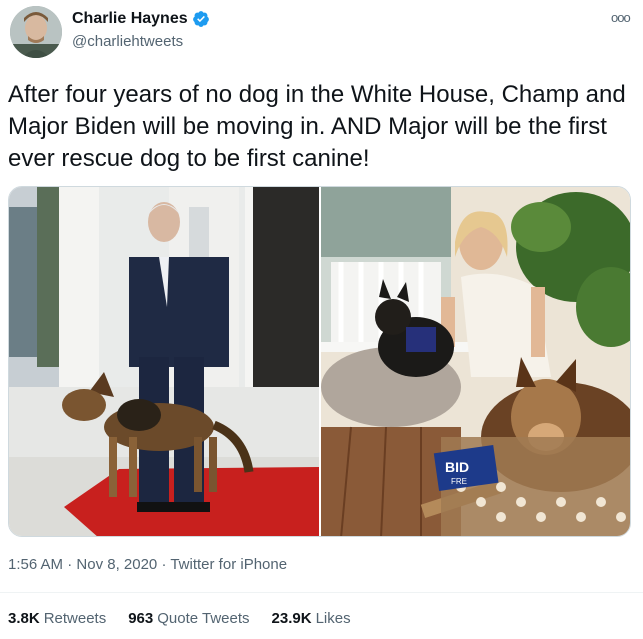 This screenshot has height=639, width=643. What do you see at coordinates (321, 35) in the screenshot?
I see `tweet-header: Charlie Haynes @charliehtweets ooo` at bounding box center [321, 35].